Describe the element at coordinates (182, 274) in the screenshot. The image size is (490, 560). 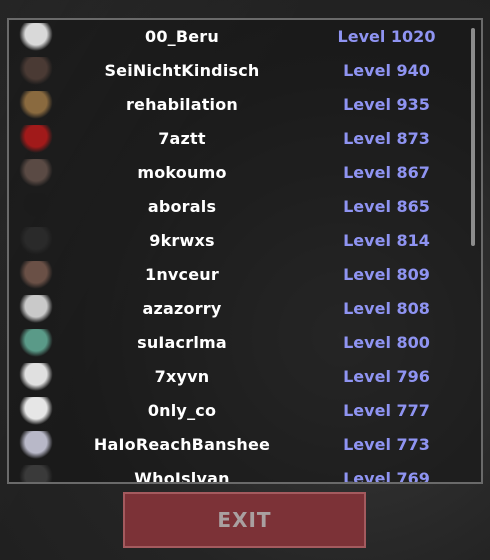
I see `player-name: 1nvceur` at that location.